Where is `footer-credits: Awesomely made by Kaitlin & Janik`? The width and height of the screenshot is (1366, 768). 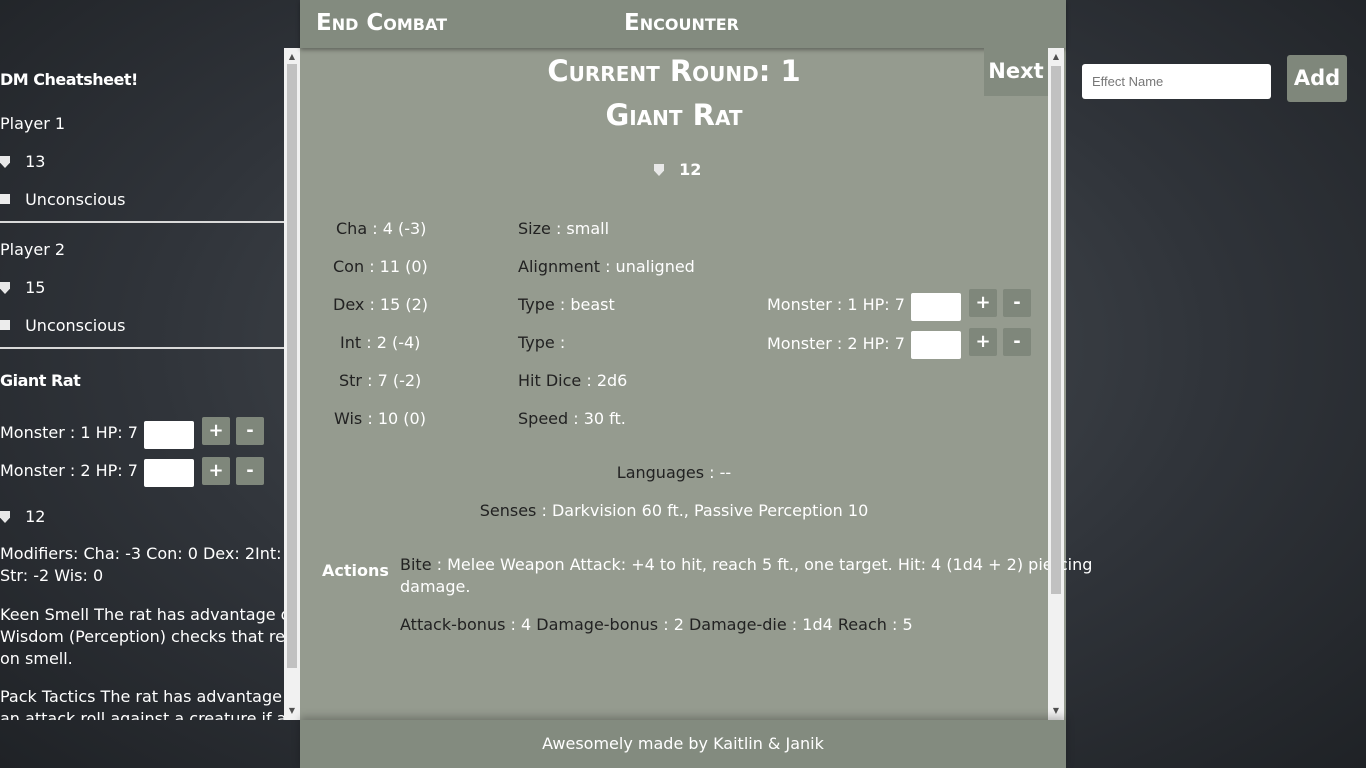
footer-credits: Awesomely made by Kaitlin & Janik is located at coordinates (683, 743).